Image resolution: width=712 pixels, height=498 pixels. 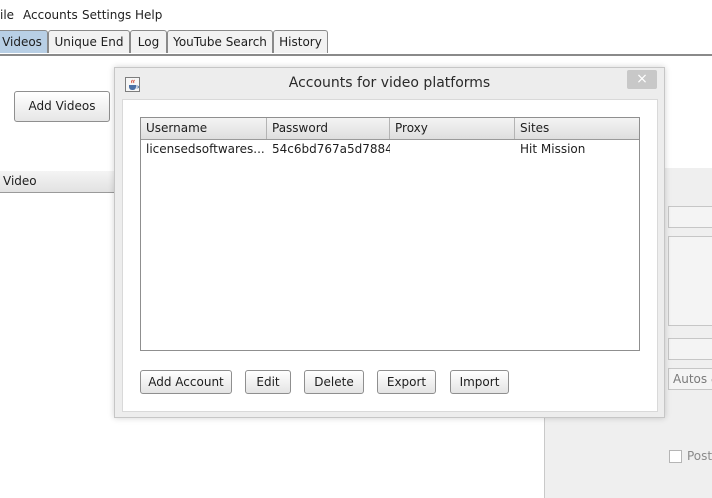 What do you see at coordinates (89, 41) in the screenshot?
I see `tab-unique-end: Unique End` at bounding box center [89, 41].